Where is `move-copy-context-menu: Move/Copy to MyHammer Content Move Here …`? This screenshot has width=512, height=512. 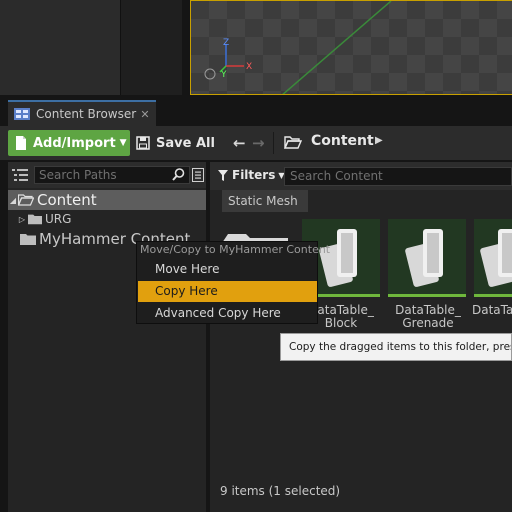
move-copy-context-menu: Move/Copy to MyHammer Content Move Here … is located at coordinates (233, 282).